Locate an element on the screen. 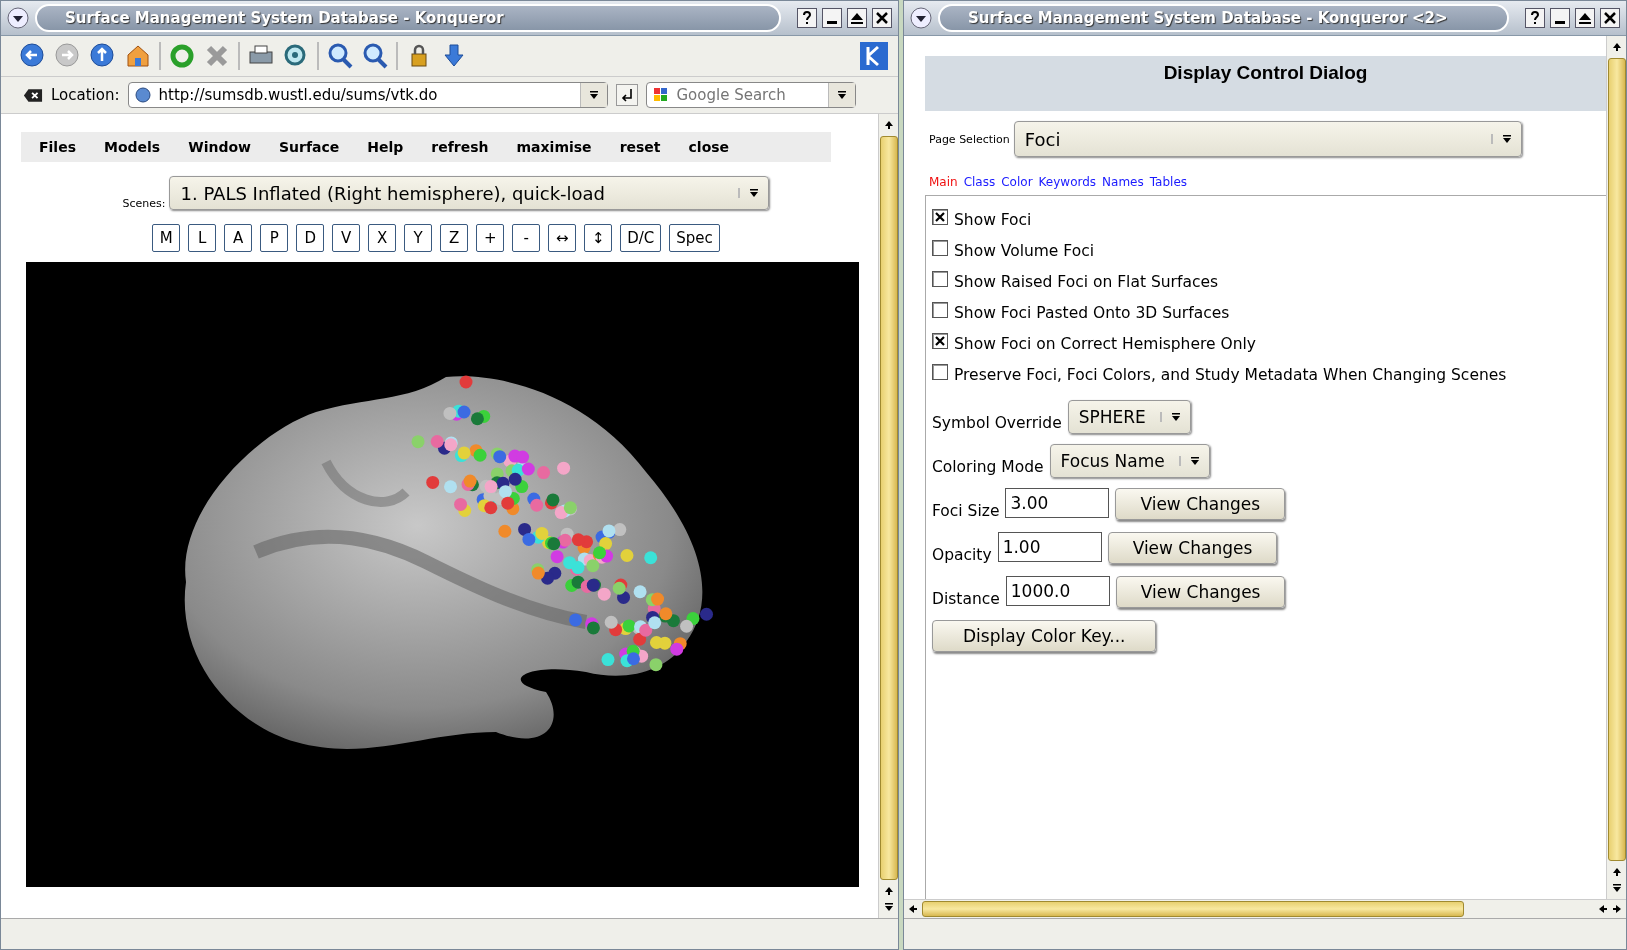  zoom-out-icon is located at coordinates (375, 56).